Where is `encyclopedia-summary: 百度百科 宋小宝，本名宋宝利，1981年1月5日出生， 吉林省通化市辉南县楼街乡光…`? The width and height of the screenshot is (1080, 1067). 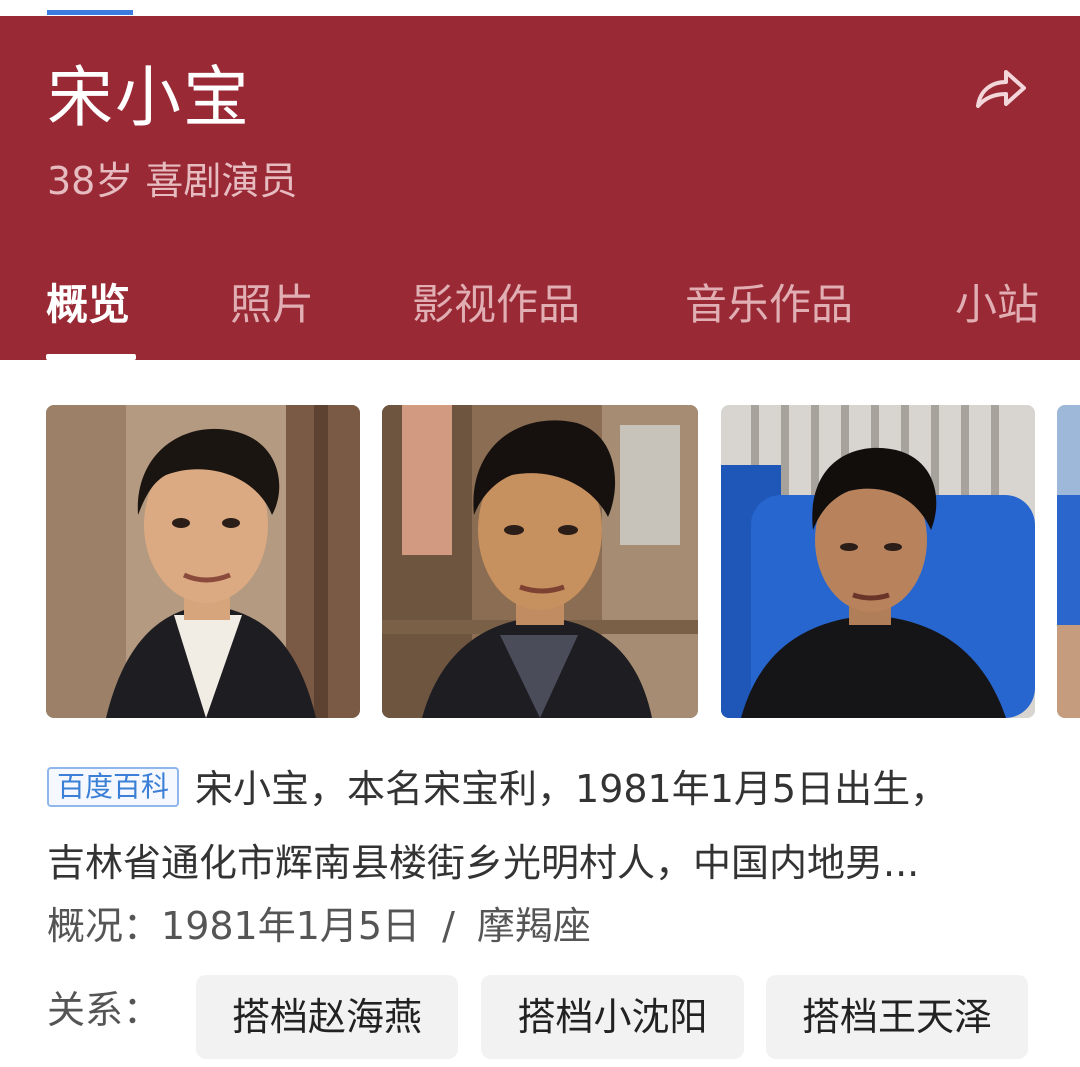 encyclopedia-summary: 百度百科 宋小宝，本名宋宝利，1981年1月5日出生， 吉林省通化市辉南县楼街乡光… is located at coordinates (547, 826).